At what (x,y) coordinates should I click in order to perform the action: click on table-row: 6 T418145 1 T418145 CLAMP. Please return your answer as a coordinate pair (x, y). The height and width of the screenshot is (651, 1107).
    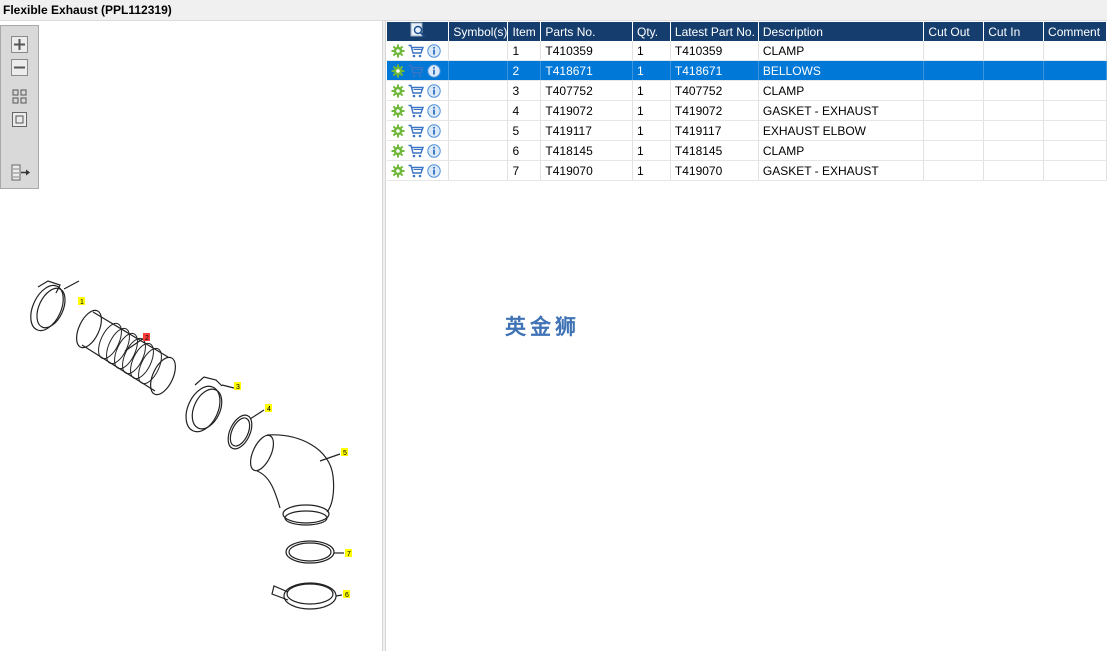
    Looking at the image, I should click on (747, 150).